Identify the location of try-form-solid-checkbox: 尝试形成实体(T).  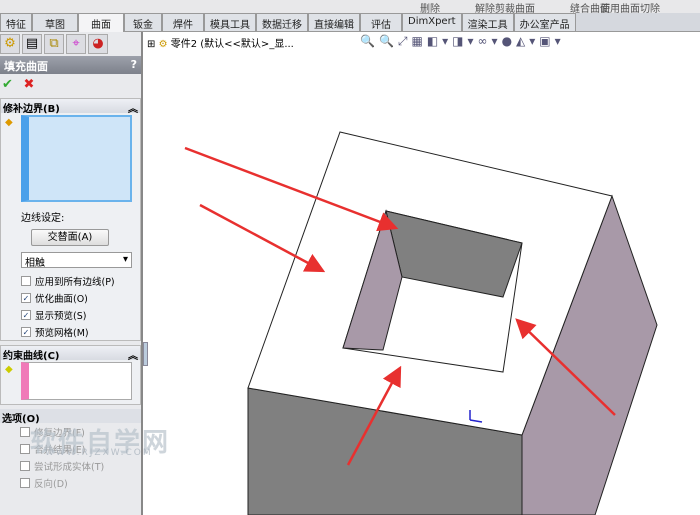
(70, 465).